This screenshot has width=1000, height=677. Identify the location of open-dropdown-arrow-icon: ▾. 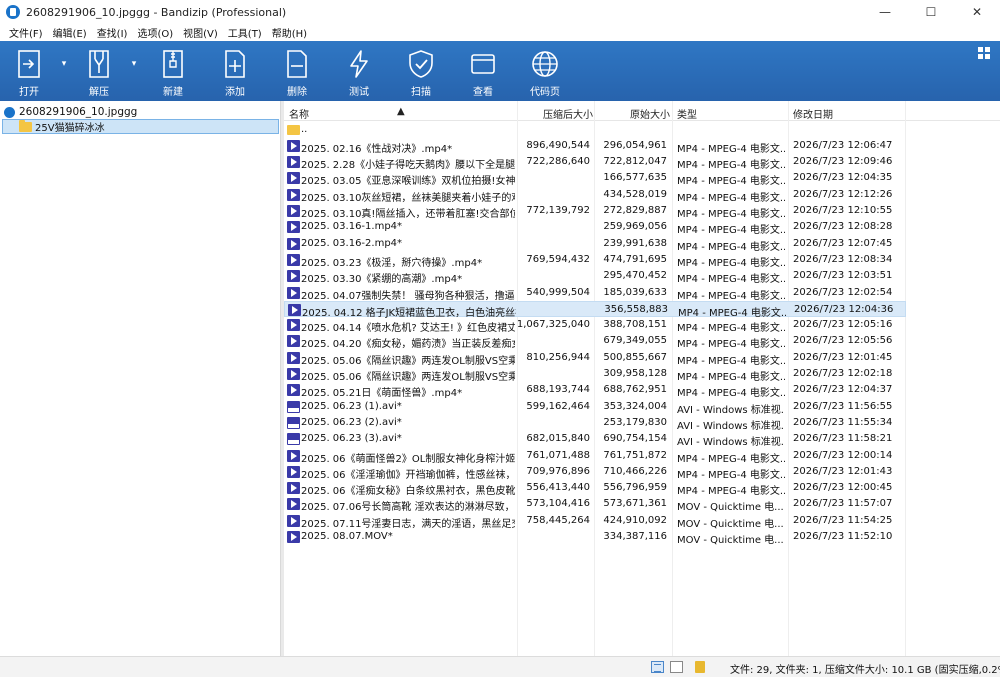
(64, 64).